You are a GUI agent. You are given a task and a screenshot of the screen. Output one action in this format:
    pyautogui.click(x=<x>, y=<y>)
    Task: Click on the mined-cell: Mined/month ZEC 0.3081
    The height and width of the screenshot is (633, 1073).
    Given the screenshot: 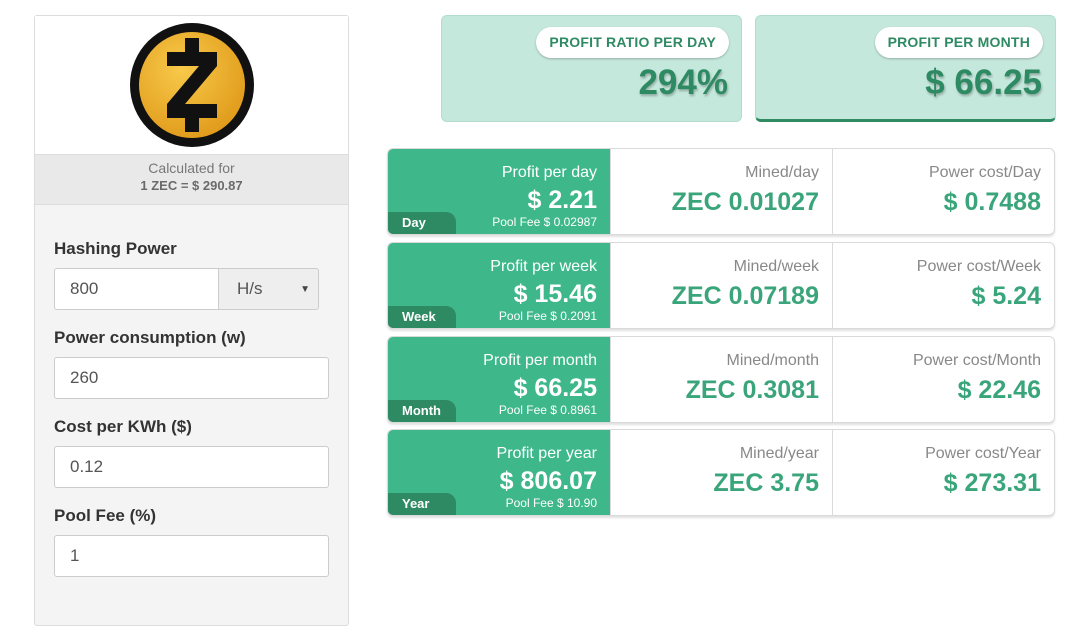 What is the action you would take?
    pyautogui.click(x=721, y=379)
    